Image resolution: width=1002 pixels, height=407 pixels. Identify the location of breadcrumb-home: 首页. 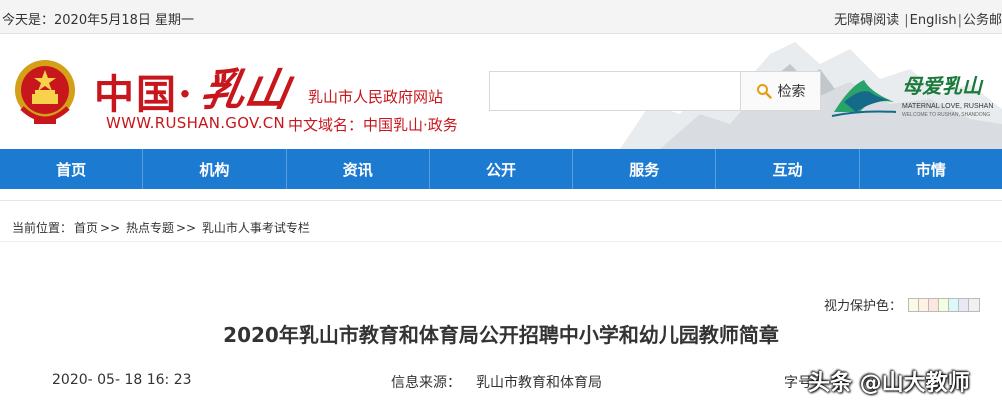
(86, 228).